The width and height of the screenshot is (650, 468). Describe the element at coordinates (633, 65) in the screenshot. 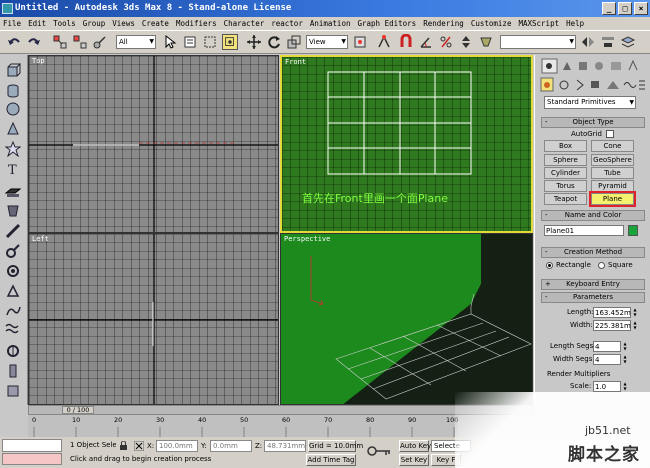

I see `utilities-tab-icon` at that location.